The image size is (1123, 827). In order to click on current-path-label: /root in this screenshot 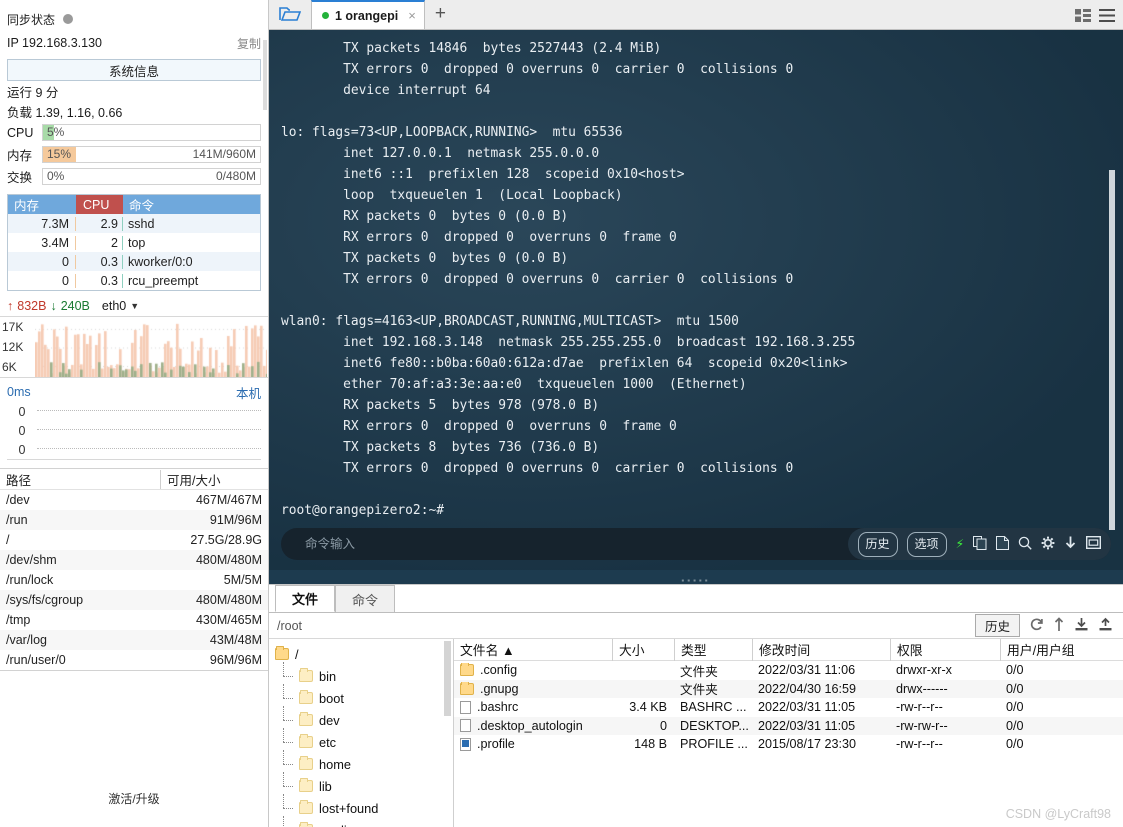, I will do `click(622, 626)`.